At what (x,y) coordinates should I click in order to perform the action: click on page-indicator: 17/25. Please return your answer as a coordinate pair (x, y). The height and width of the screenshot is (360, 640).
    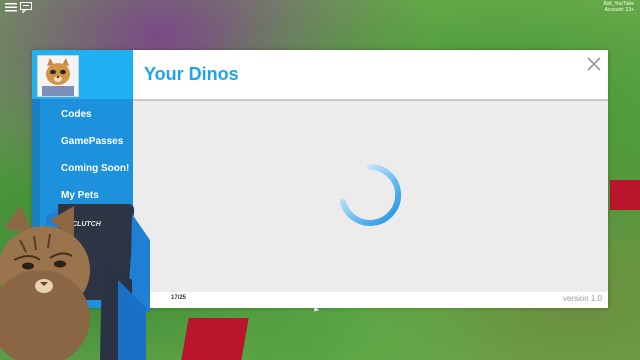
    Looking at the image, I should click on (179, 298).